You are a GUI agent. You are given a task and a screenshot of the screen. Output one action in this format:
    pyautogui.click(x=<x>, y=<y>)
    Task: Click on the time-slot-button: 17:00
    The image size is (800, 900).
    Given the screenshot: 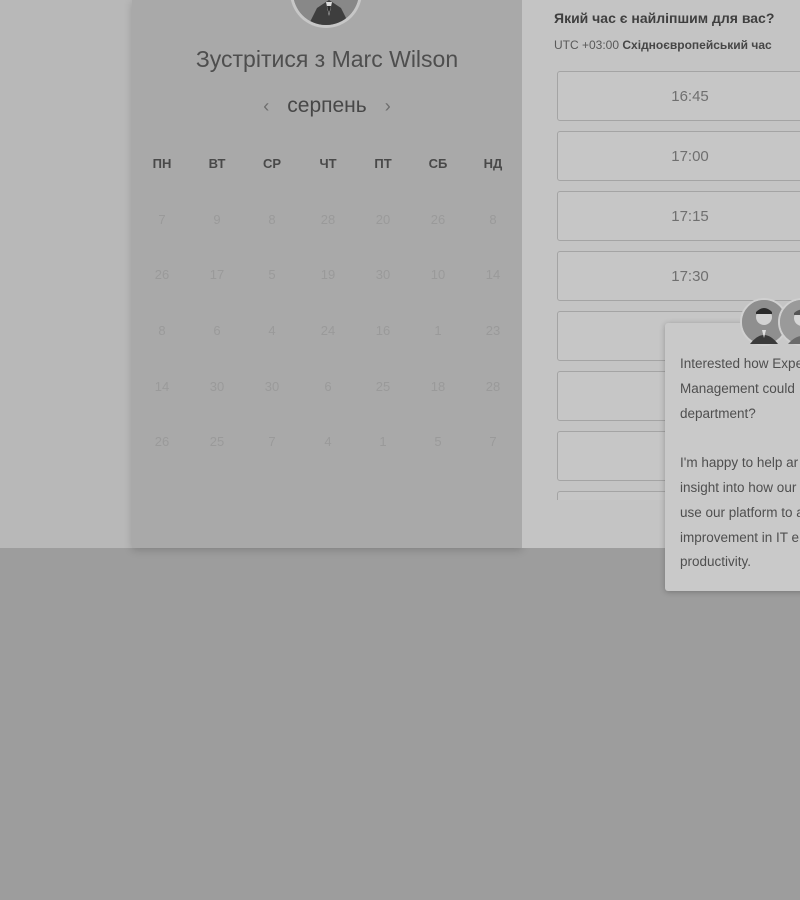 What is the action you would take?
    pyautogui.click(x=678, y=156)
    